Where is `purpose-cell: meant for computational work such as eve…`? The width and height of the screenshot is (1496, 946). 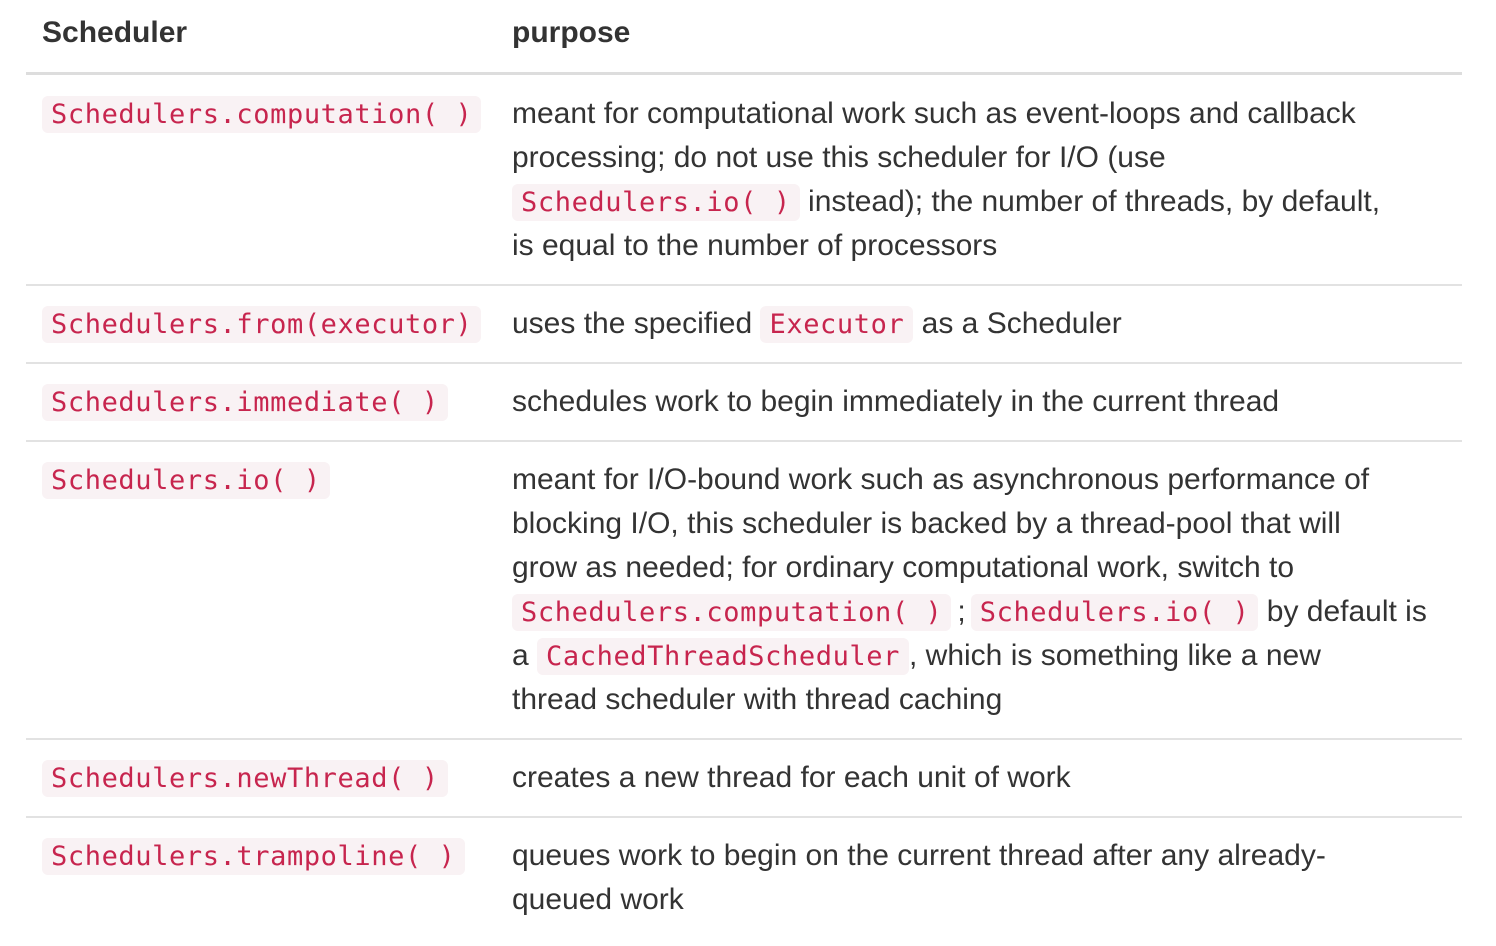
purpose-cell: meant for computational work such as eve… is located at coordinates (987, 180).